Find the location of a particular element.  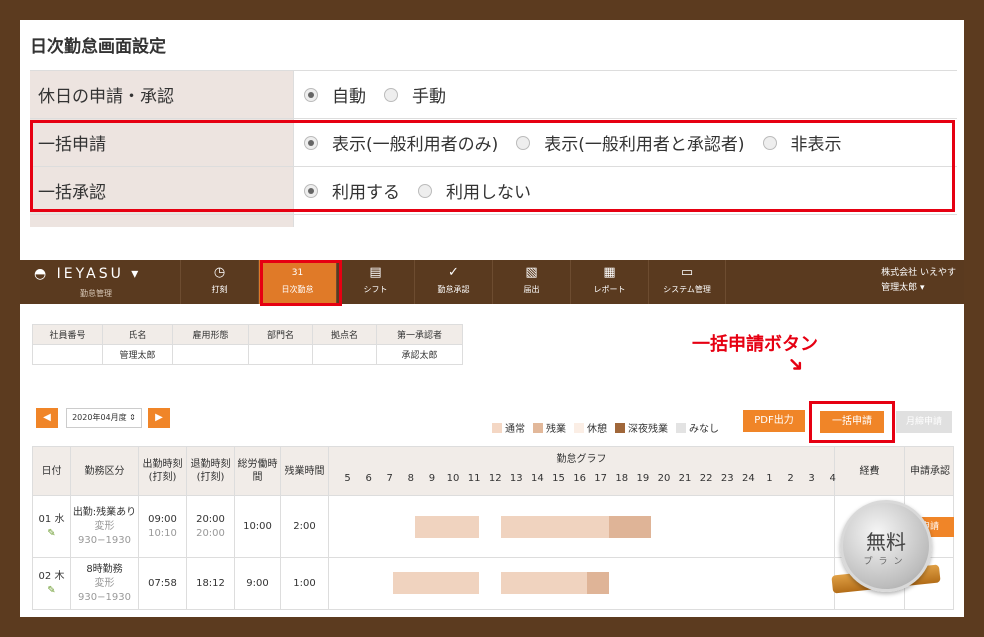

table-header: 第一承認者 is located at coordinates (419, 334).